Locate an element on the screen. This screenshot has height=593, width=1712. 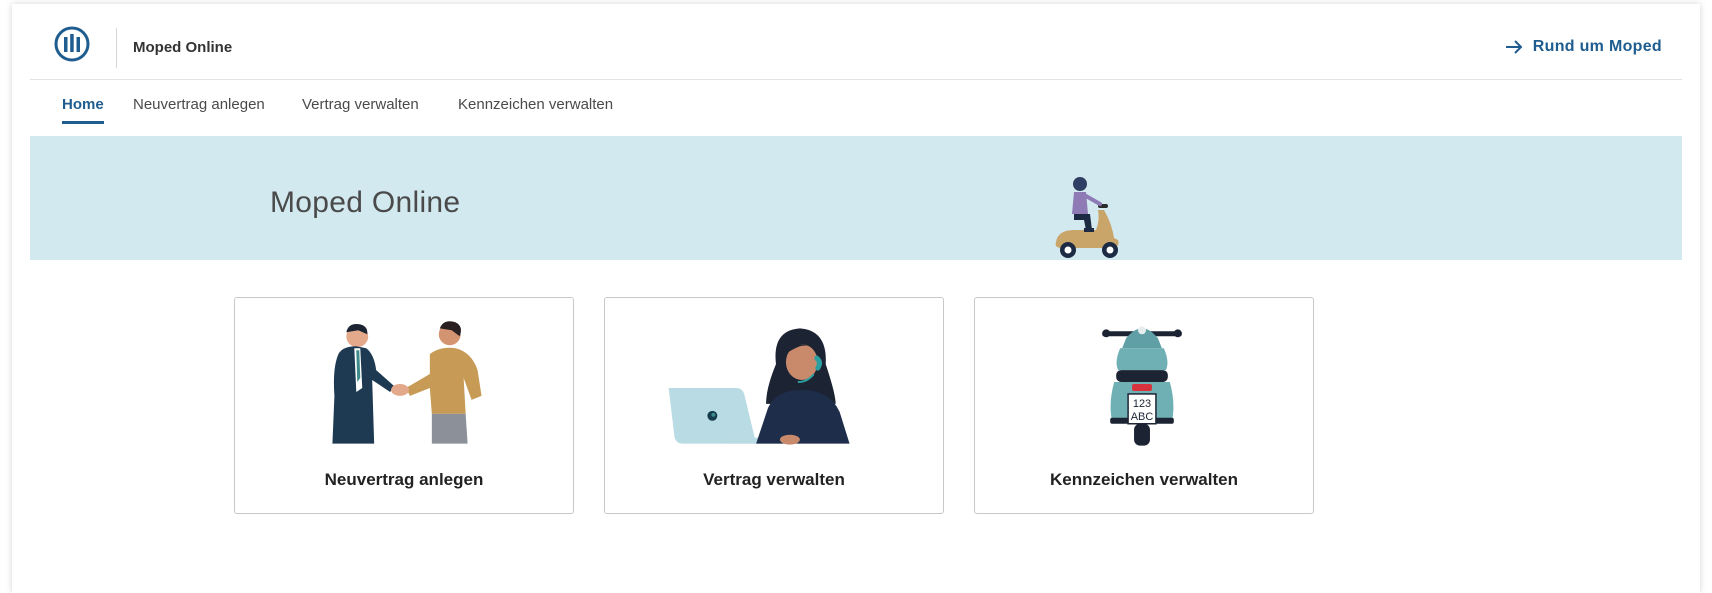
tab-neuvertrag-anlegen: Neuvertrag anlegen is located at coordinates (199, 108).